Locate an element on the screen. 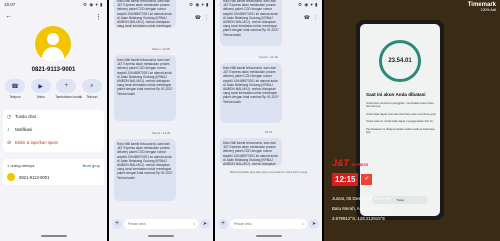 This screenshot has height=241, width=500. countdown-timer: 23.54.01 is located at coordinates (400, 61).